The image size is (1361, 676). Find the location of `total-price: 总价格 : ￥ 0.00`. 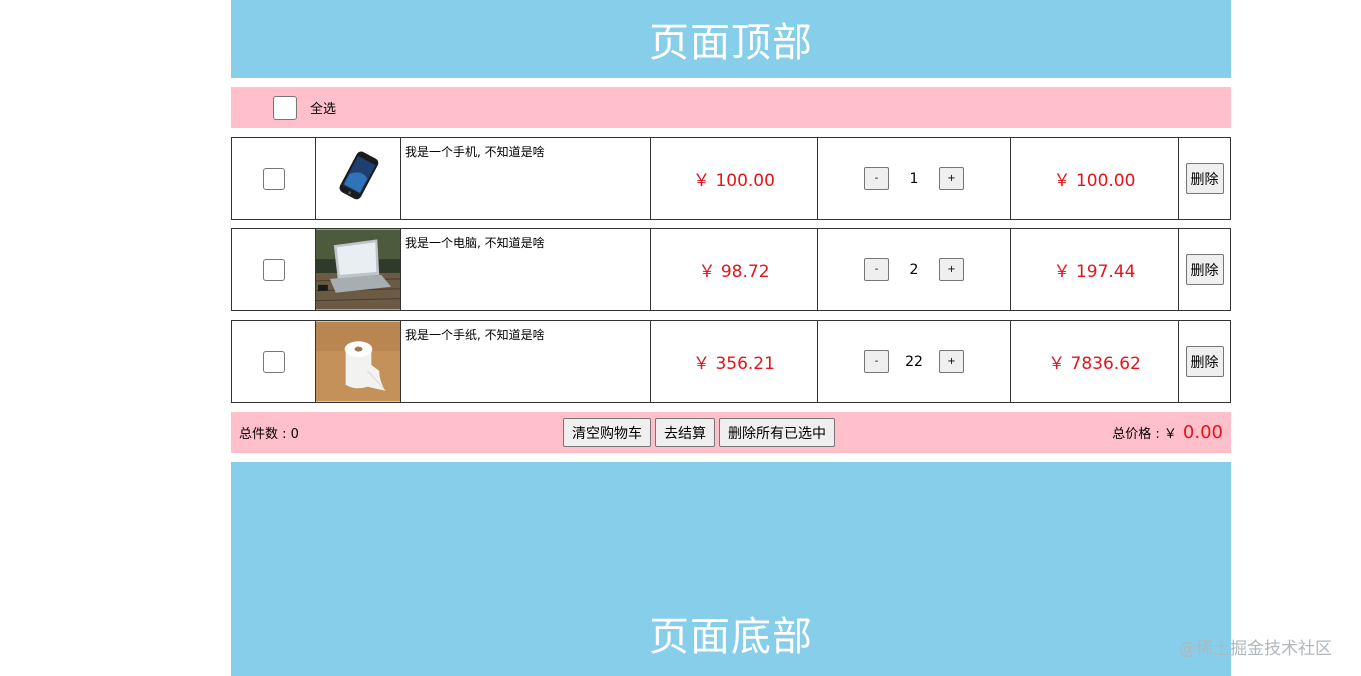

total-price: 总价格 : ￥ 0.00 is located at coordinates (1167, 432).